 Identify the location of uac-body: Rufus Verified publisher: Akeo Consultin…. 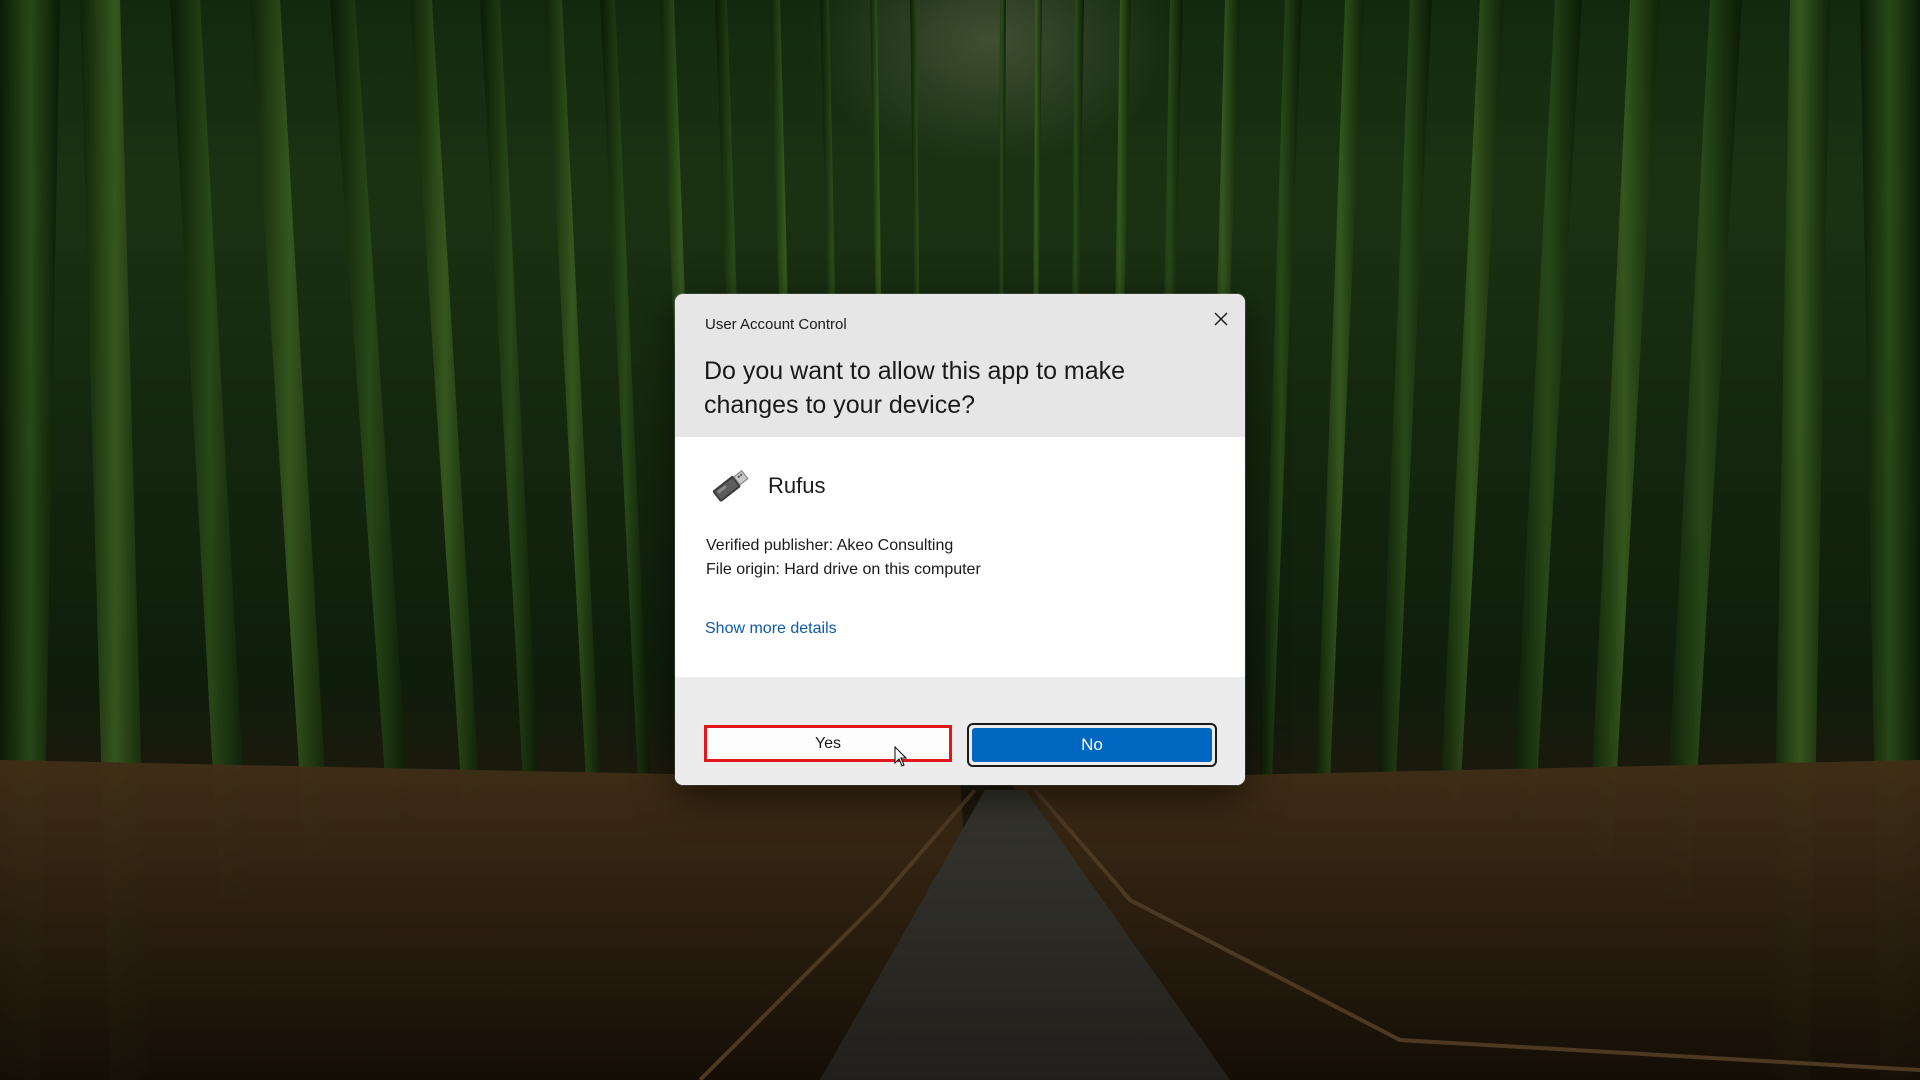
(960, 557).